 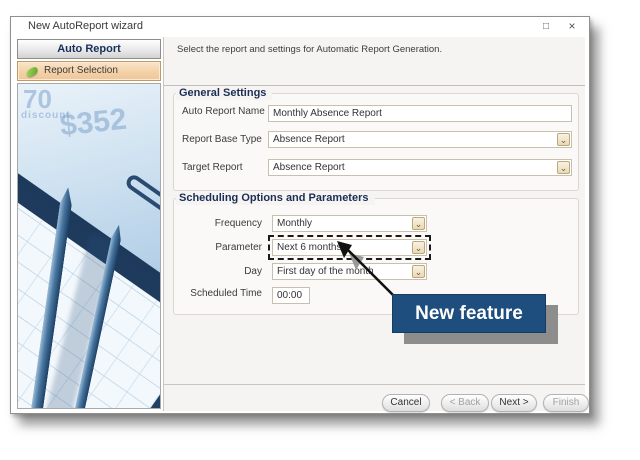 I want to click on button-separator, so click(x=374, y=384).